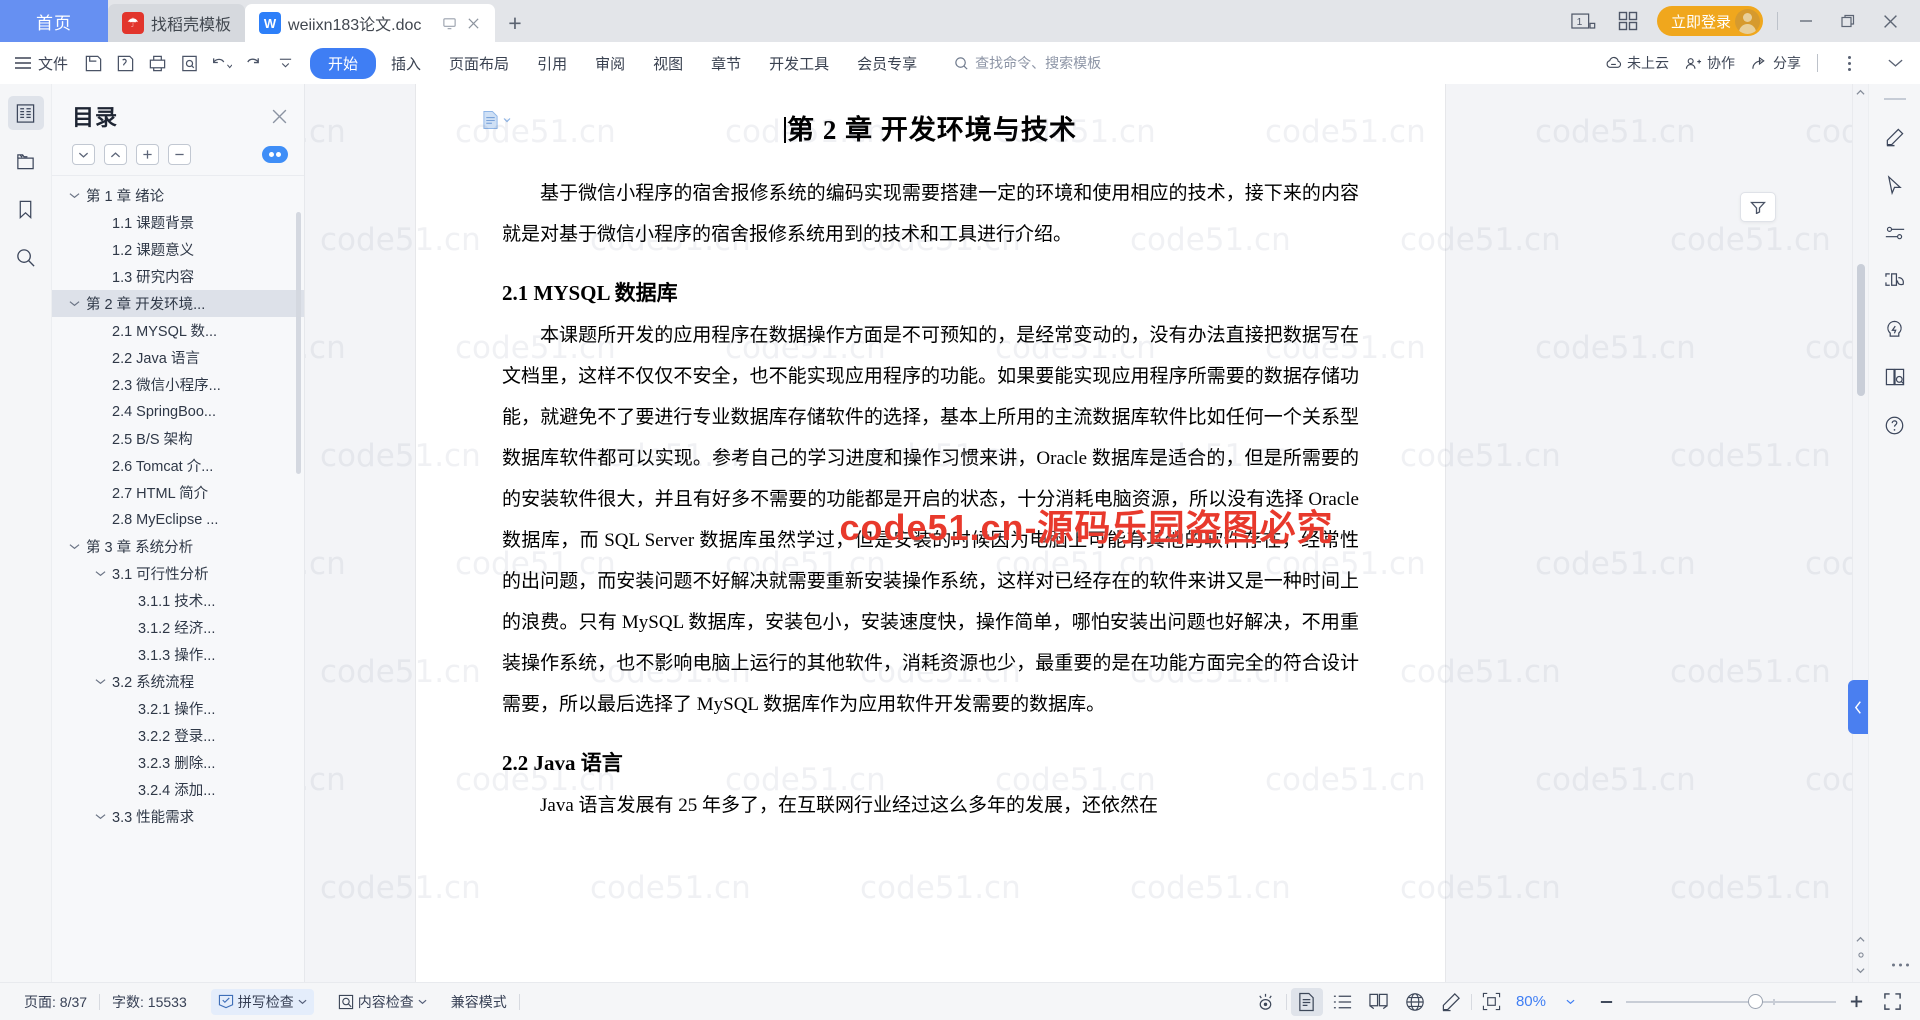 Image resolution: width=1920 pixels, height=1020 pixels. Describe the element at coordinates (382, 1002) in the screenshot. I see `contentcheck-button: 内容检查` at that location.